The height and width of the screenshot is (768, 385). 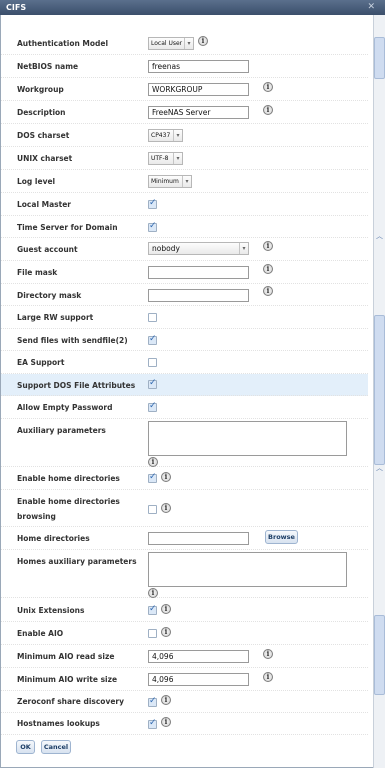 What do you see at coordinates (184, 610) in the screenshot?
I see `form-row-unix-extensions: Unix Extensions i` at bounding box center [184, 610].